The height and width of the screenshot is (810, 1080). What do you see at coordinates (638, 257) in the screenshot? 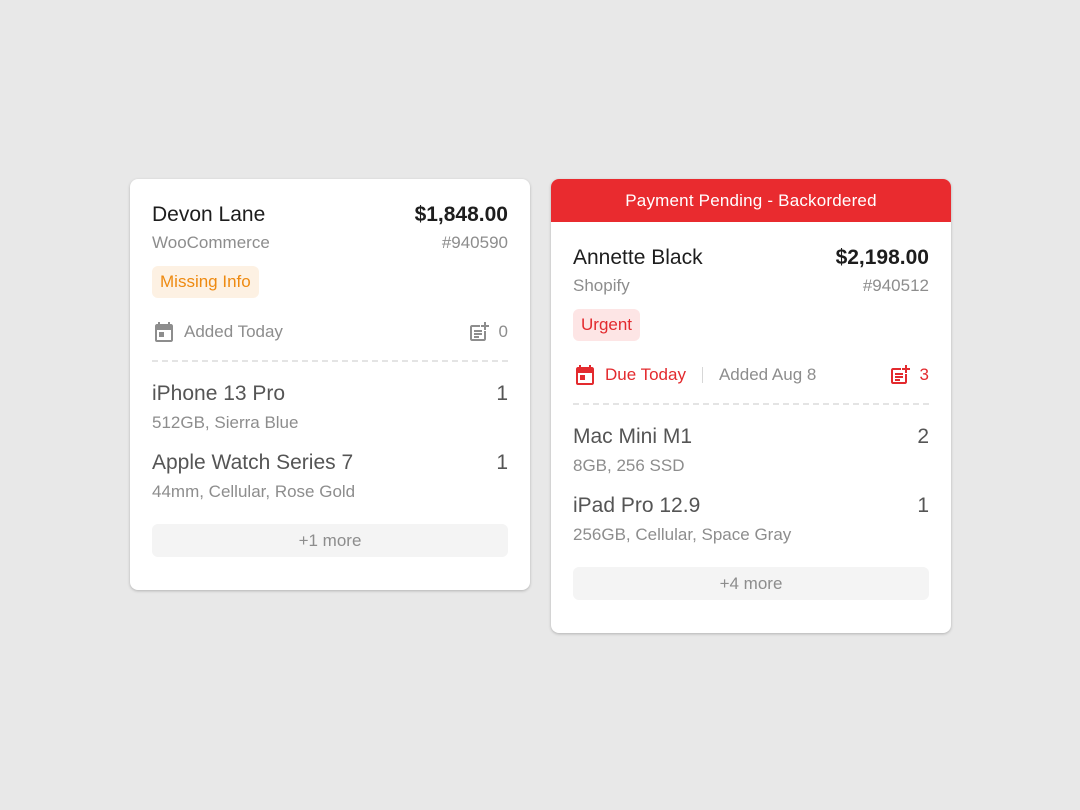
I see `customer-name: Annette Black` at bounding box center [638, 257].